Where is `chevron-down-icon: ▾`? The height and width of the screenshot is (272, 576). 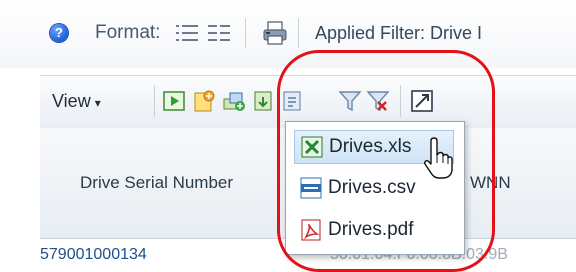 chevron-down-icon: ▾ is located at coordinates (97, 103).